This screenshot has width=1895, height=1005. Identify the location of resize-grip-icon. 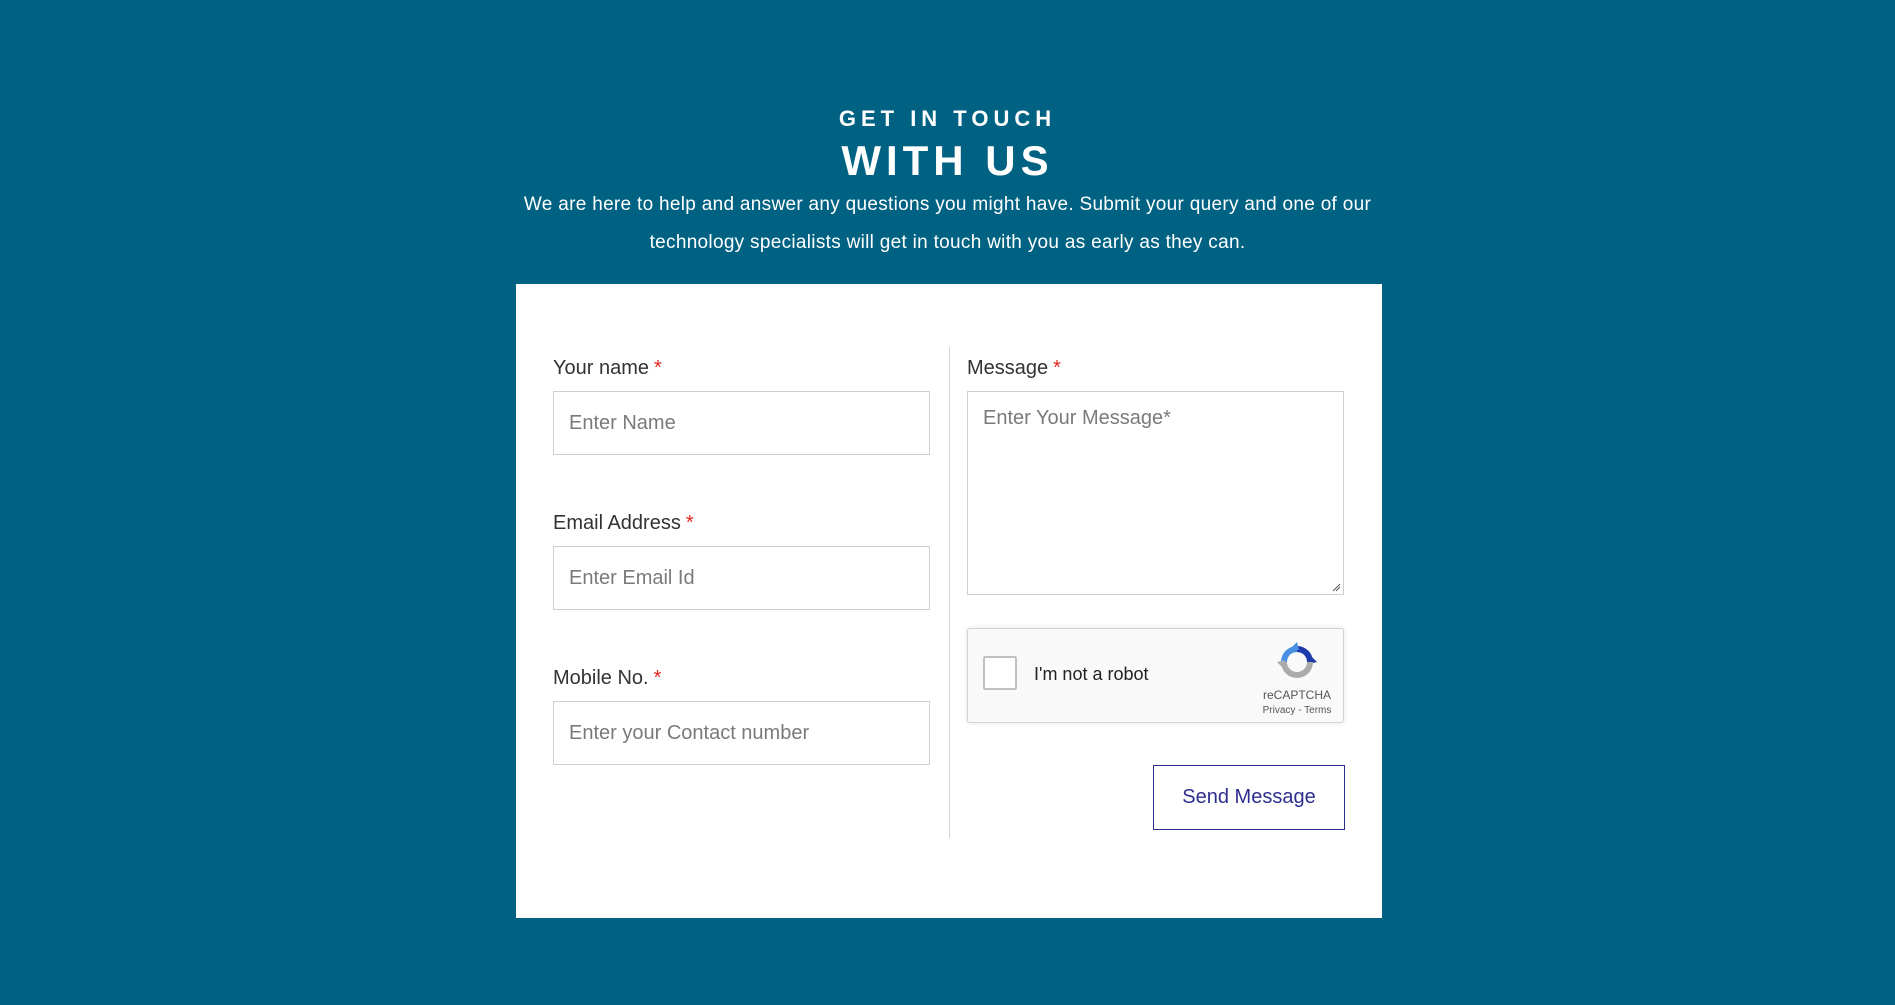
(1336, 587).